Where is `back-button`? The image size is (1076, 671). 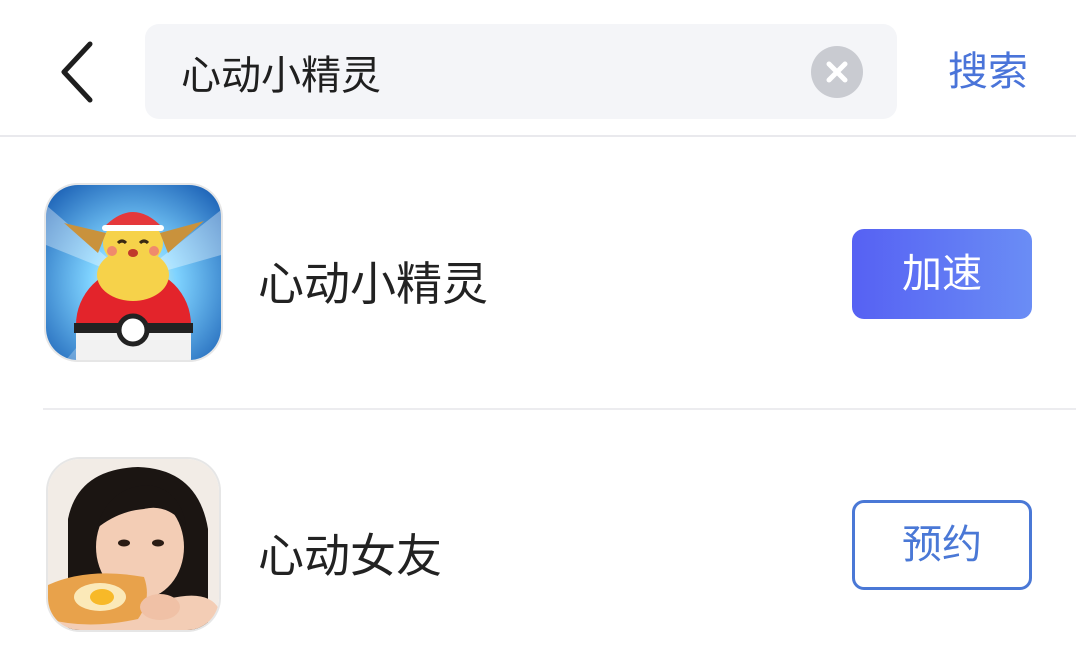 back-button is located at coordinates (80, 72).